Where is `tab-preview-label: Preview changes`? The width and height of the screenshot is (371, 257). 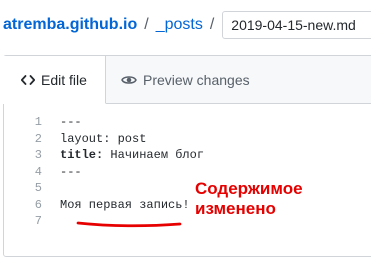 tab-preview-label: Preview changes is located at coordinates (196, 80).